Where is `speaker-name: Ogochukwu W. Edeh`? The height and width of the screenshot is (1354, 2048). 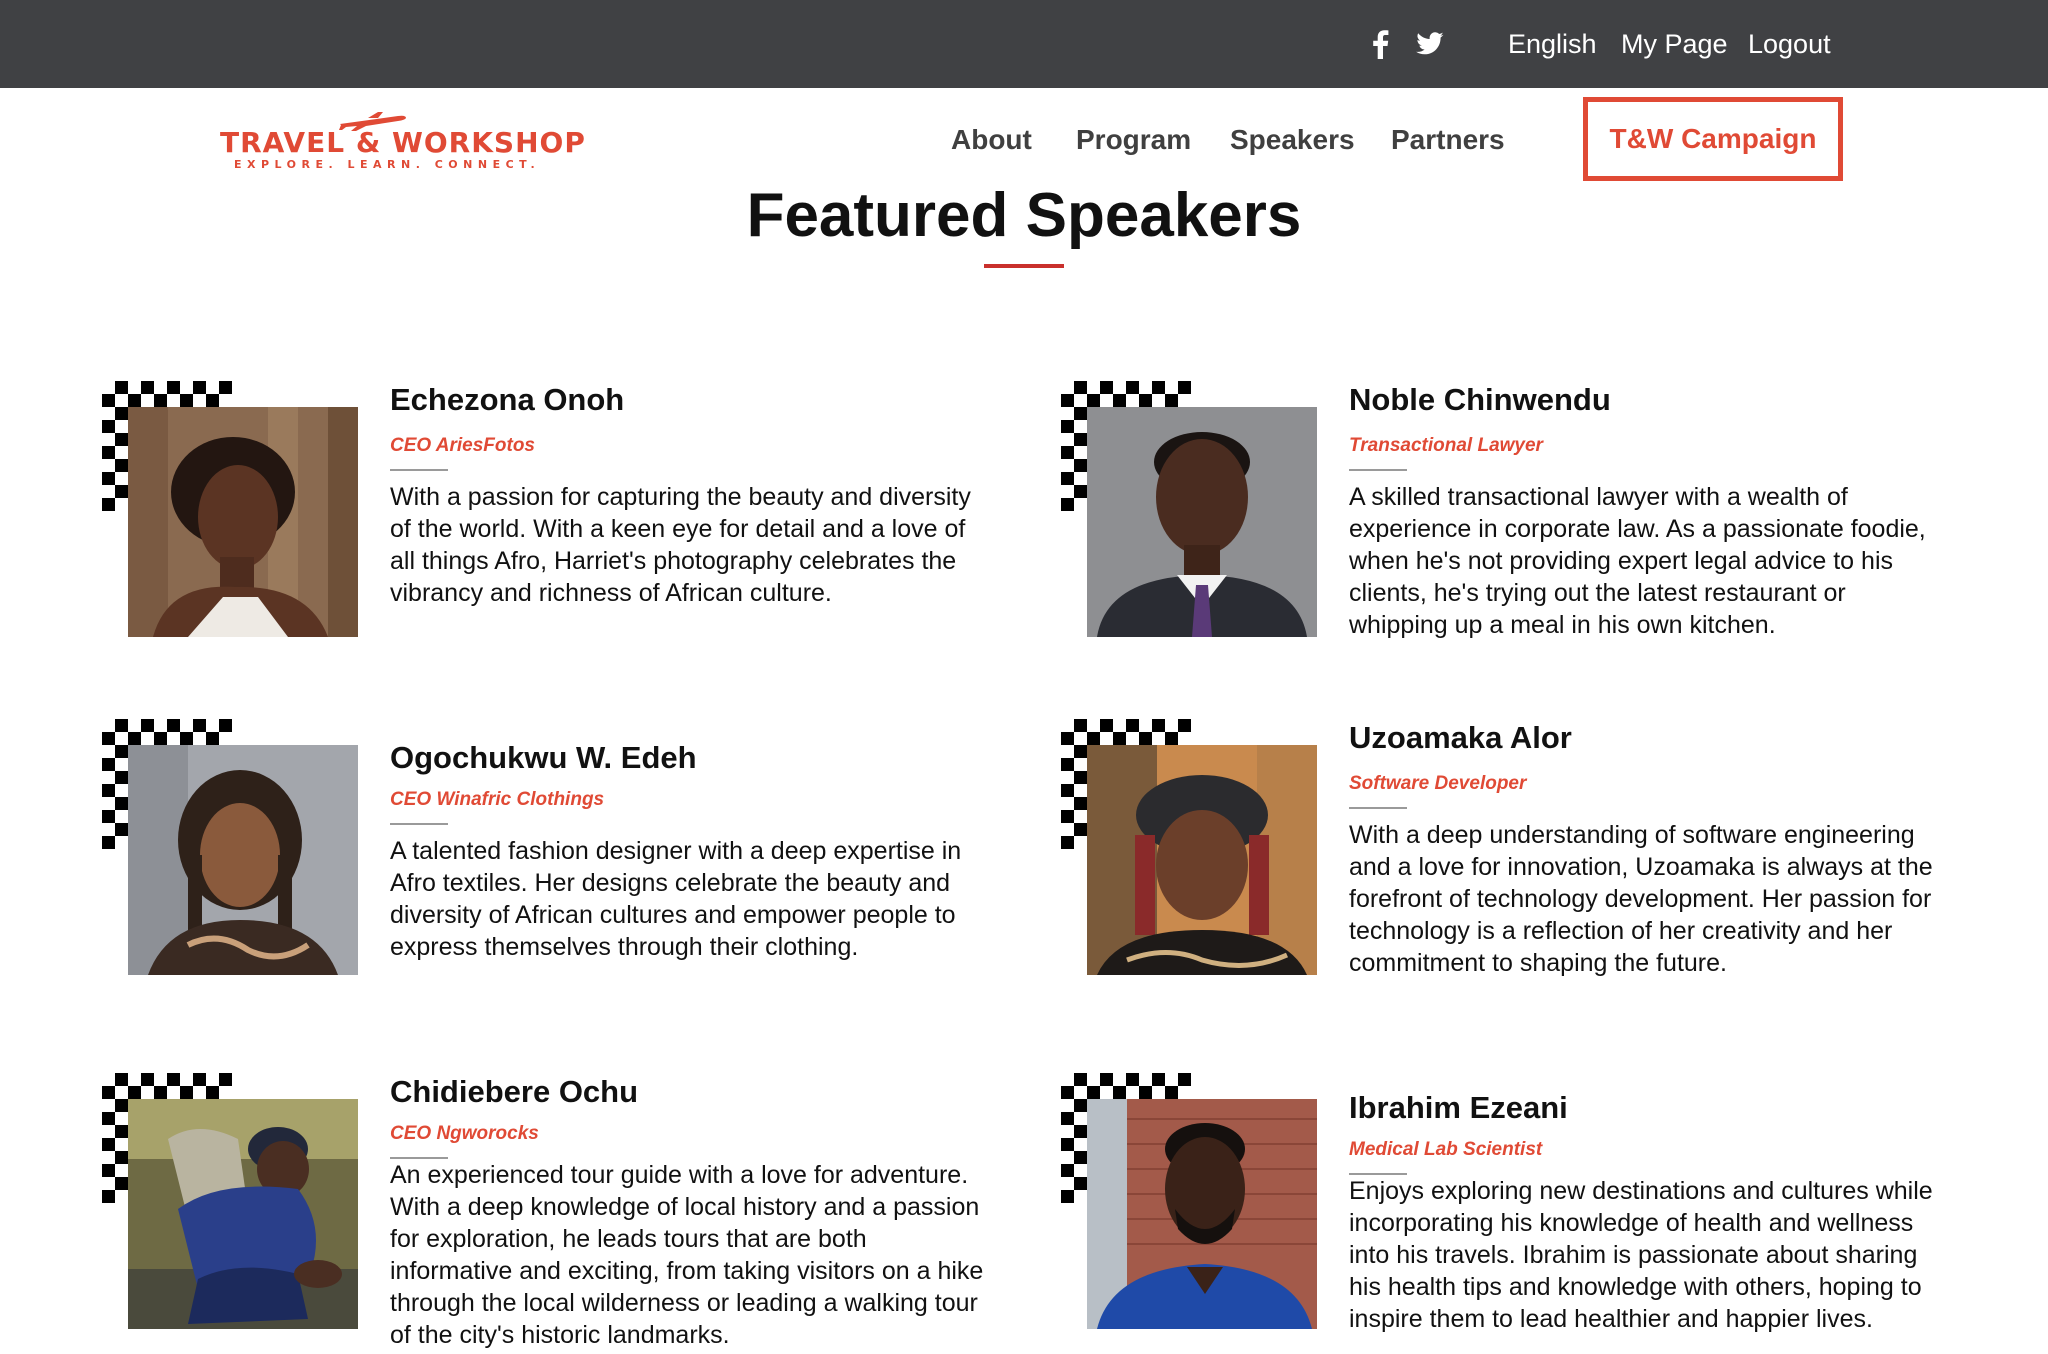
speaker-name: Ogochukwu W. Edeh is located at coordinates (543, 757).